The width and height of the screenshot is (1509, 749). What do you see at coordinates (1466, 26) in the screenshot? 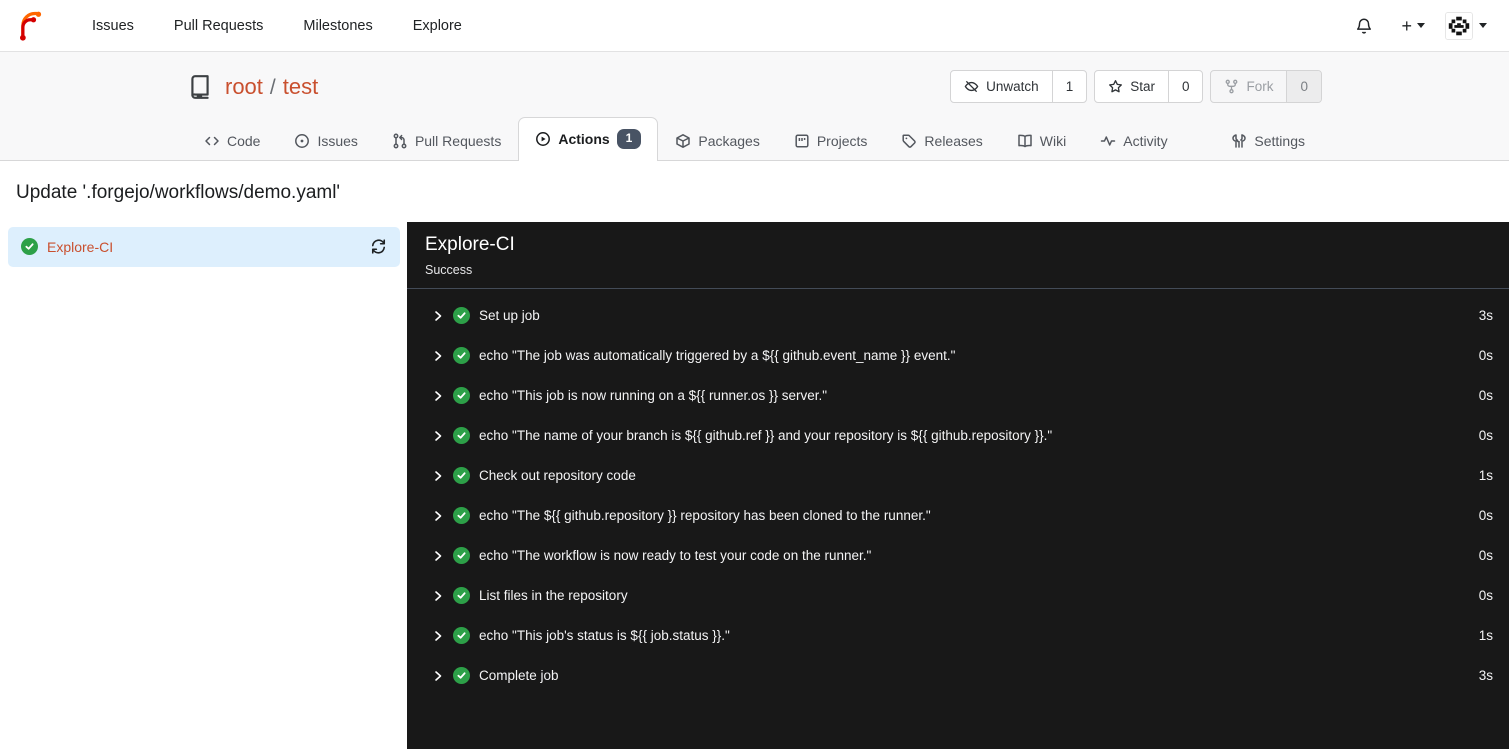
I see `user-menu-dropdown` at bounding box center [1466, 26].